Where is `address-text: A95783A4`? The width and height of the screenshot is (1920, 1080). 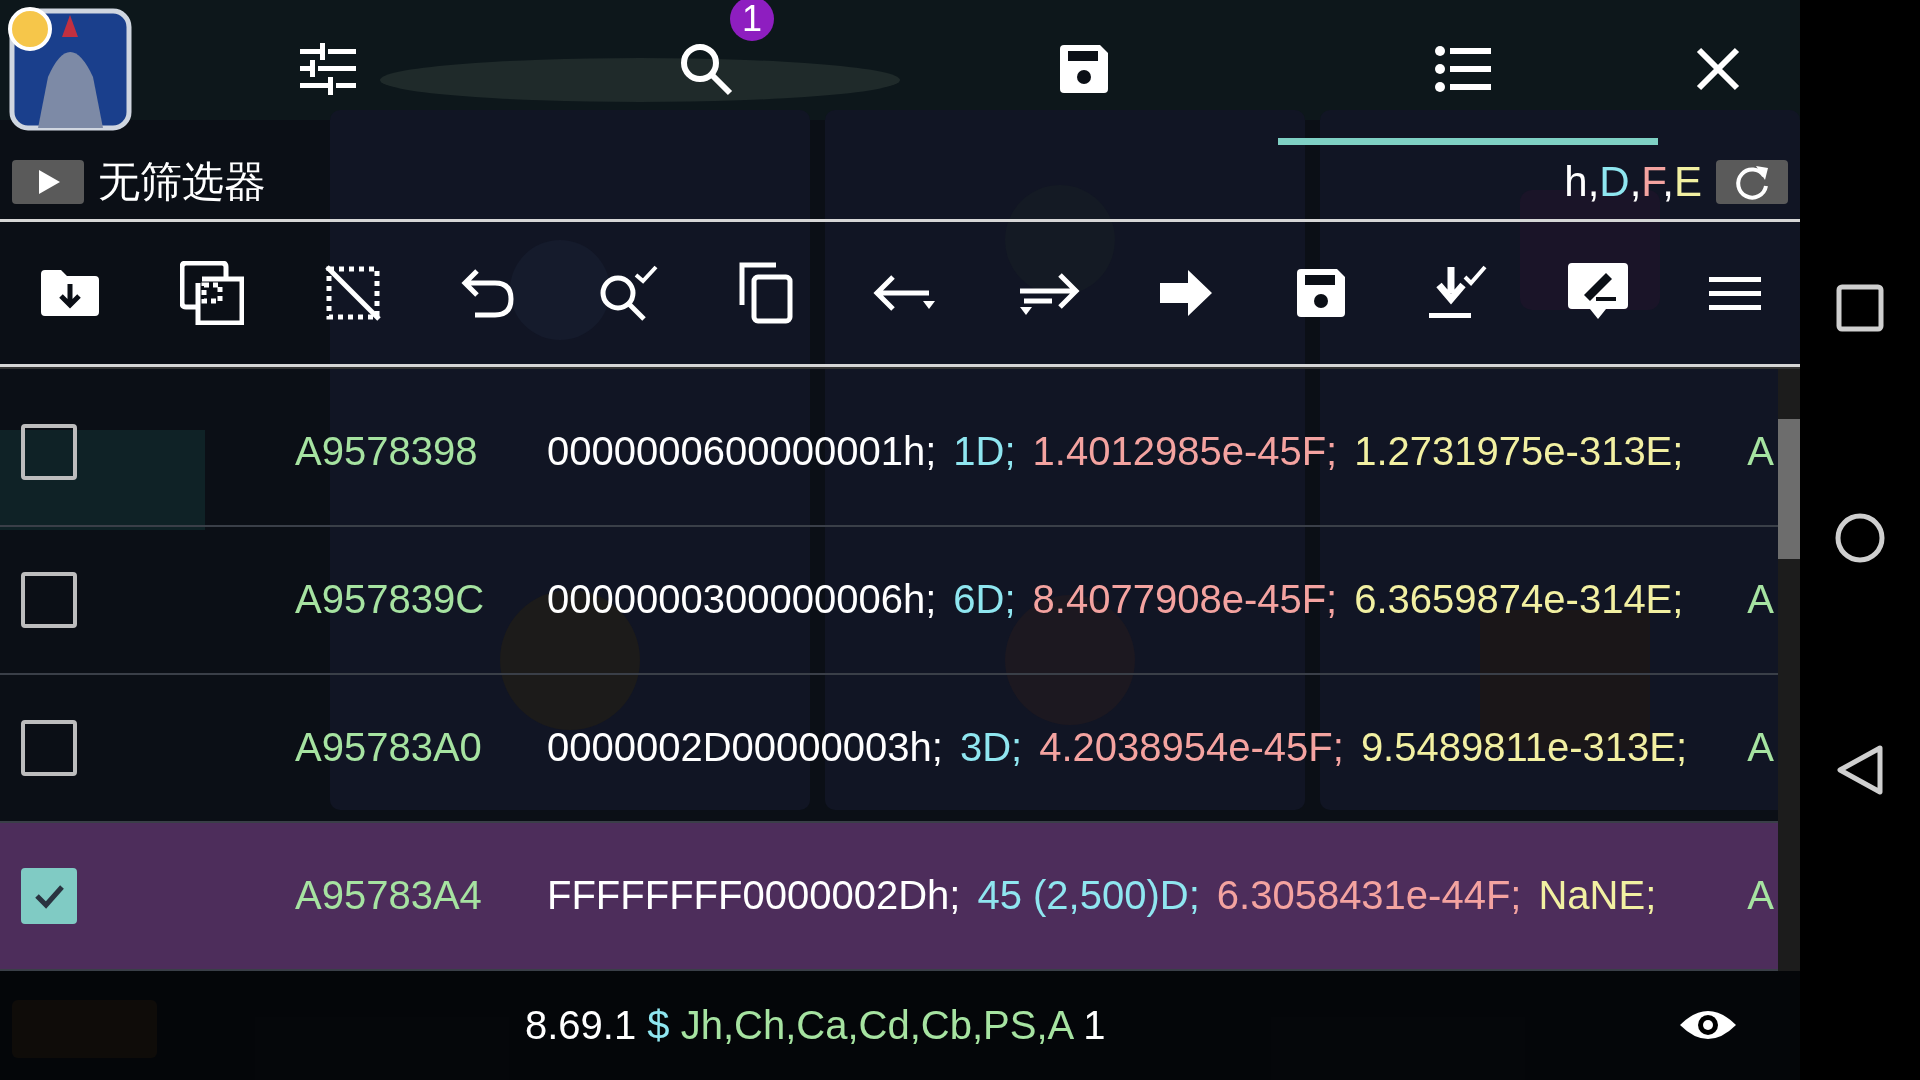 address-text: A95783A4 is located at coordinates (389, 896).